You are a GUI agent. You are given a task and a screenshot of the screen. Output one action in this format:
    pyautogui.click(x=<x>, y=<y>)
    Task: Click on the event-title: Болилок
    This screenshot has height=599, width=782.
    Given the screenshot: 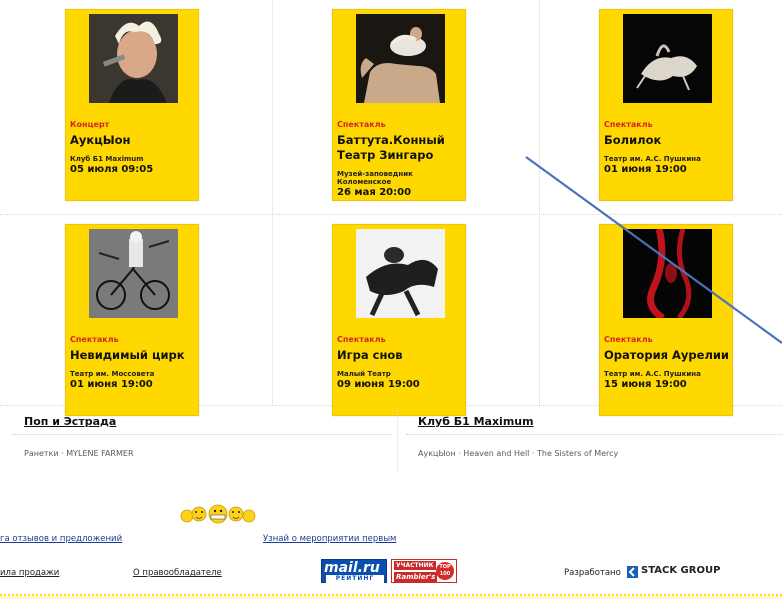 What is the action you would take?
    pyautogui.click(x=668, y=140)
    